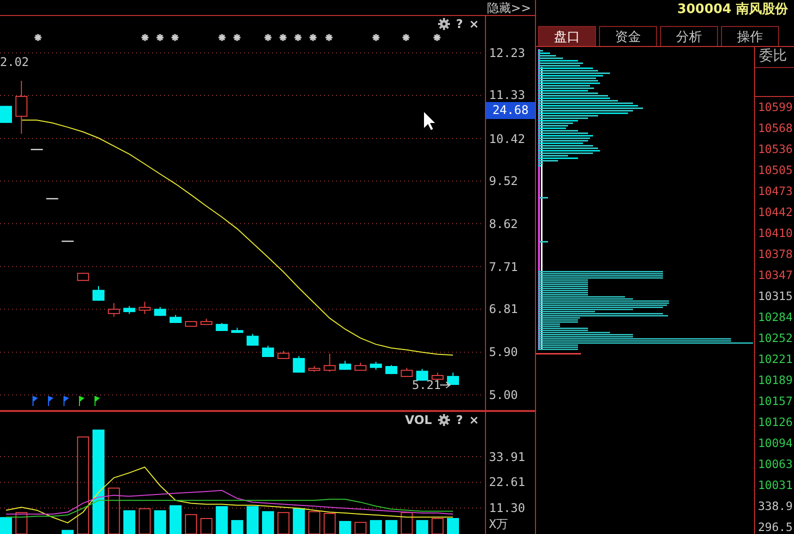 This screenshot has height=534, width=794. Describe the element at coordinates (776, 422) in the screenshot. I see `price-level: 10126` at that location.